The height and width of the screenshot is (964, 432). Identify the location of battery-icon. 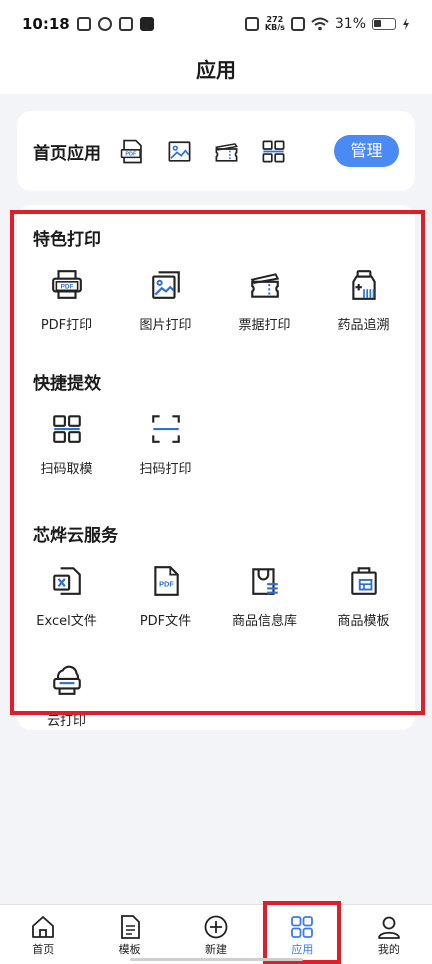
(384, 24).